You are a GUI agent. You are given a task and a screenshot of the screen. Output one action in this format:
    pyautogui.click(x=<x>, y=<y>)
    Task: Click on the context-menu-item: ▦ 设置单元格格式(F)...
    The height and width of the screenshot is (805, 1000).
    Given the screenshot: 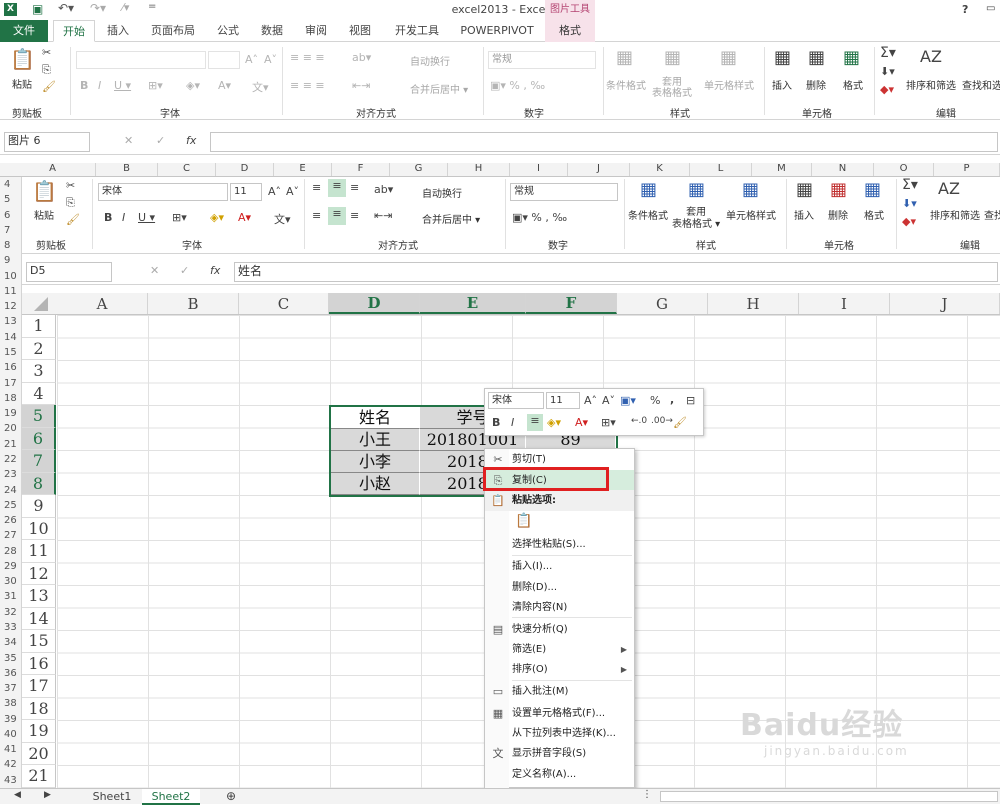 What is the action you would take?
    pyautogui.click(x=559, y=713)
    